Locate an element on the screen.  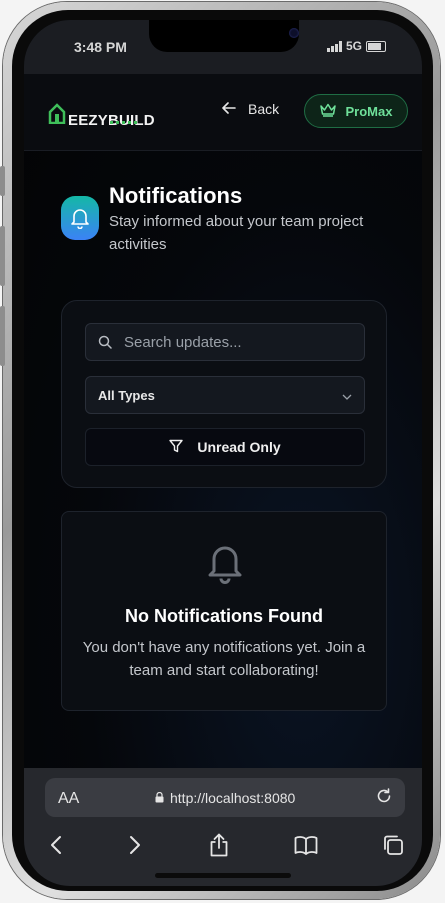
home-indicator is located at coordinates (223, 875).